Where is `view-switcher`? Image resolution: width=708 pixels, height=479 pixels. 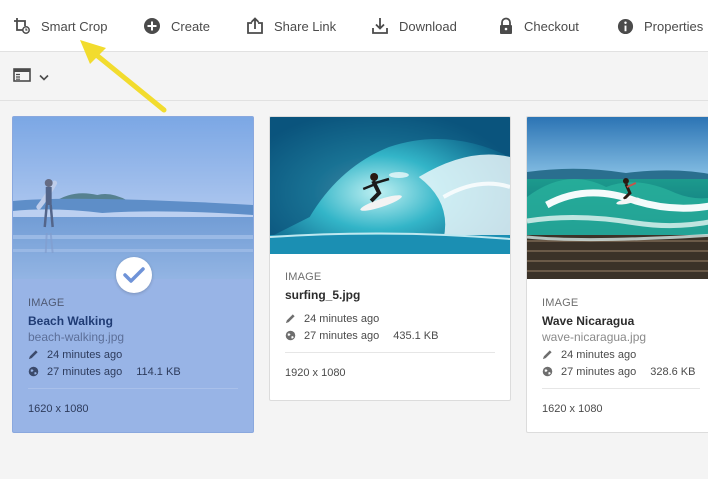
view-switcher is located at coordinates (31, 77).